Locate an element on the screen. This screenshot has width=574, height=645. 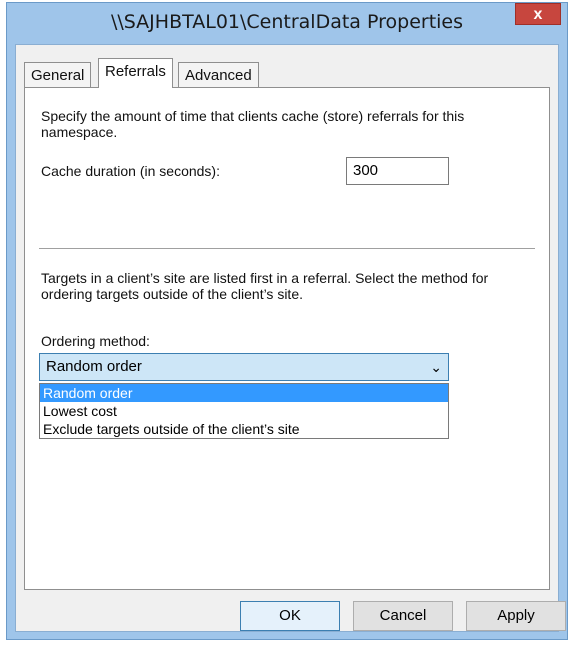
chevron-down-icon: ⌄ is located at coordinates (436, 367).